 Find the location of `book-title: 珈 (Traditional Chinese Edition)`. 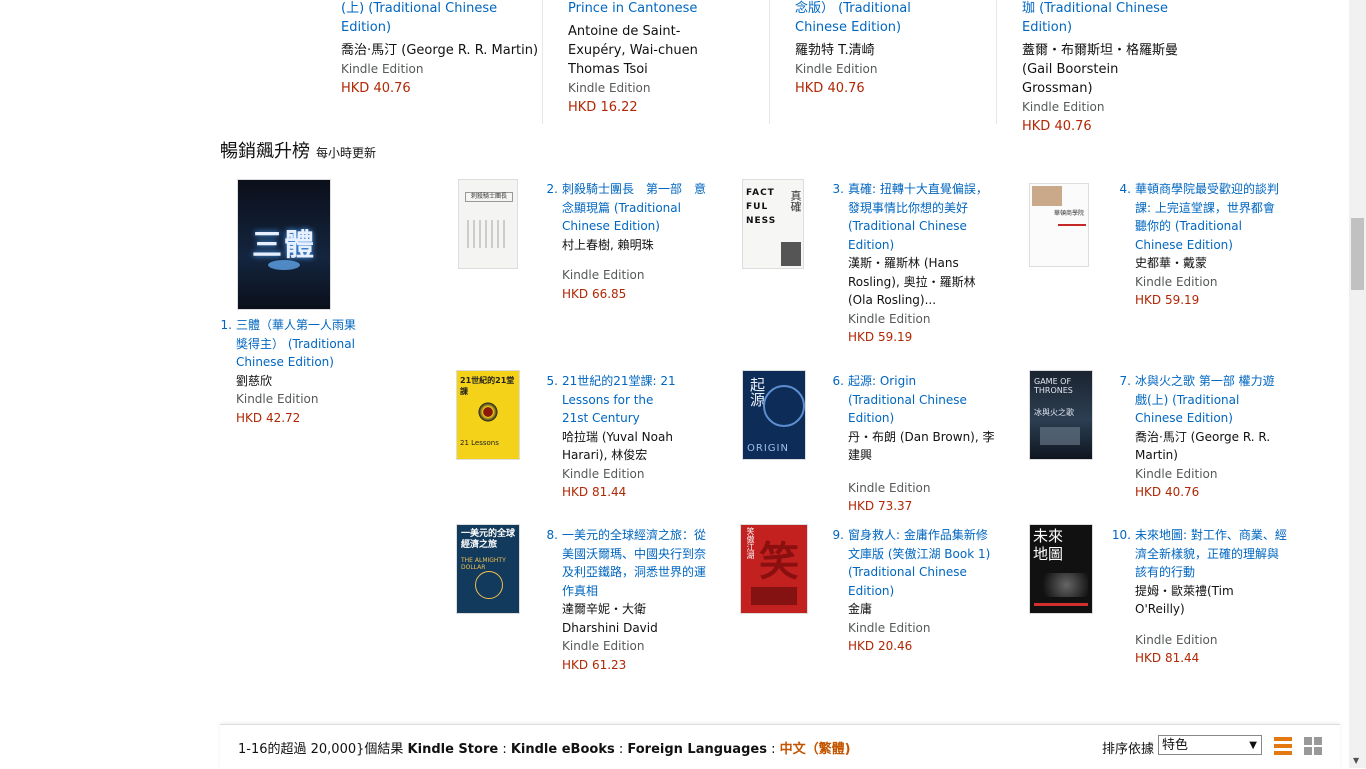

book-title: 珈 (Traditional Chinese Edition) is located at coordinates (1097, 18).